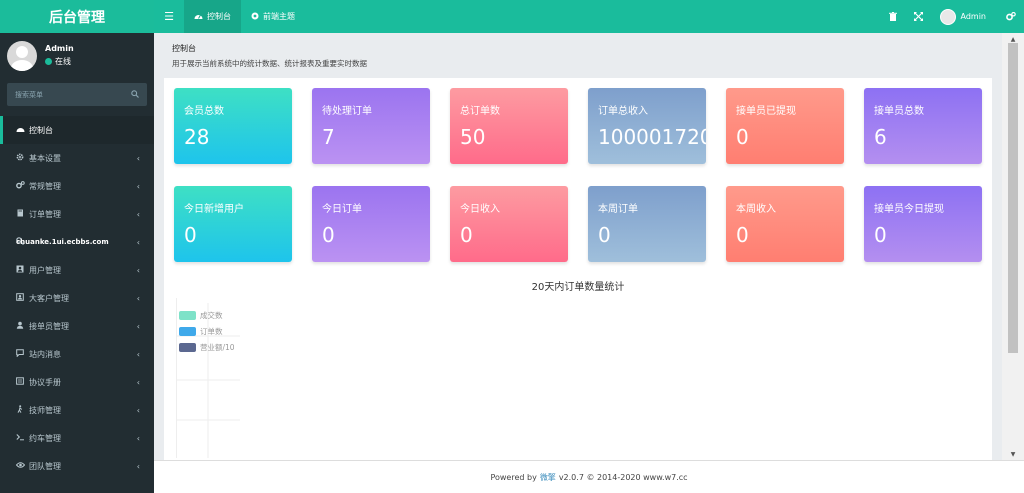 The image size is (1024, 493). Describe the element at coordinates (45, 158) in the screenshot. I see `sidebar-item-label: 基本设置` at that location.